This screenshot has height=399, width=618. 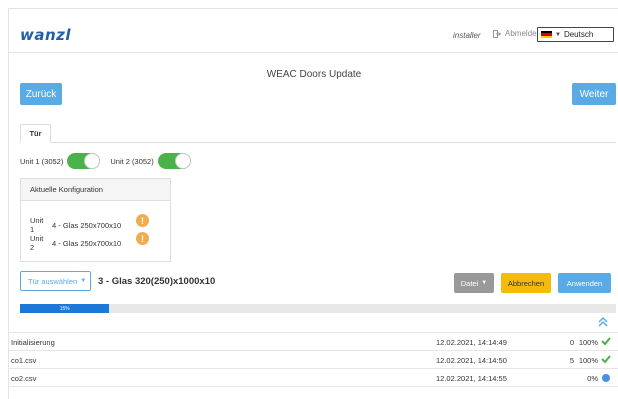 What do you see at coordinates (603, 322) in the screenshot?
I see `double-chevron-up-icon` at bounding box center [603, 322].